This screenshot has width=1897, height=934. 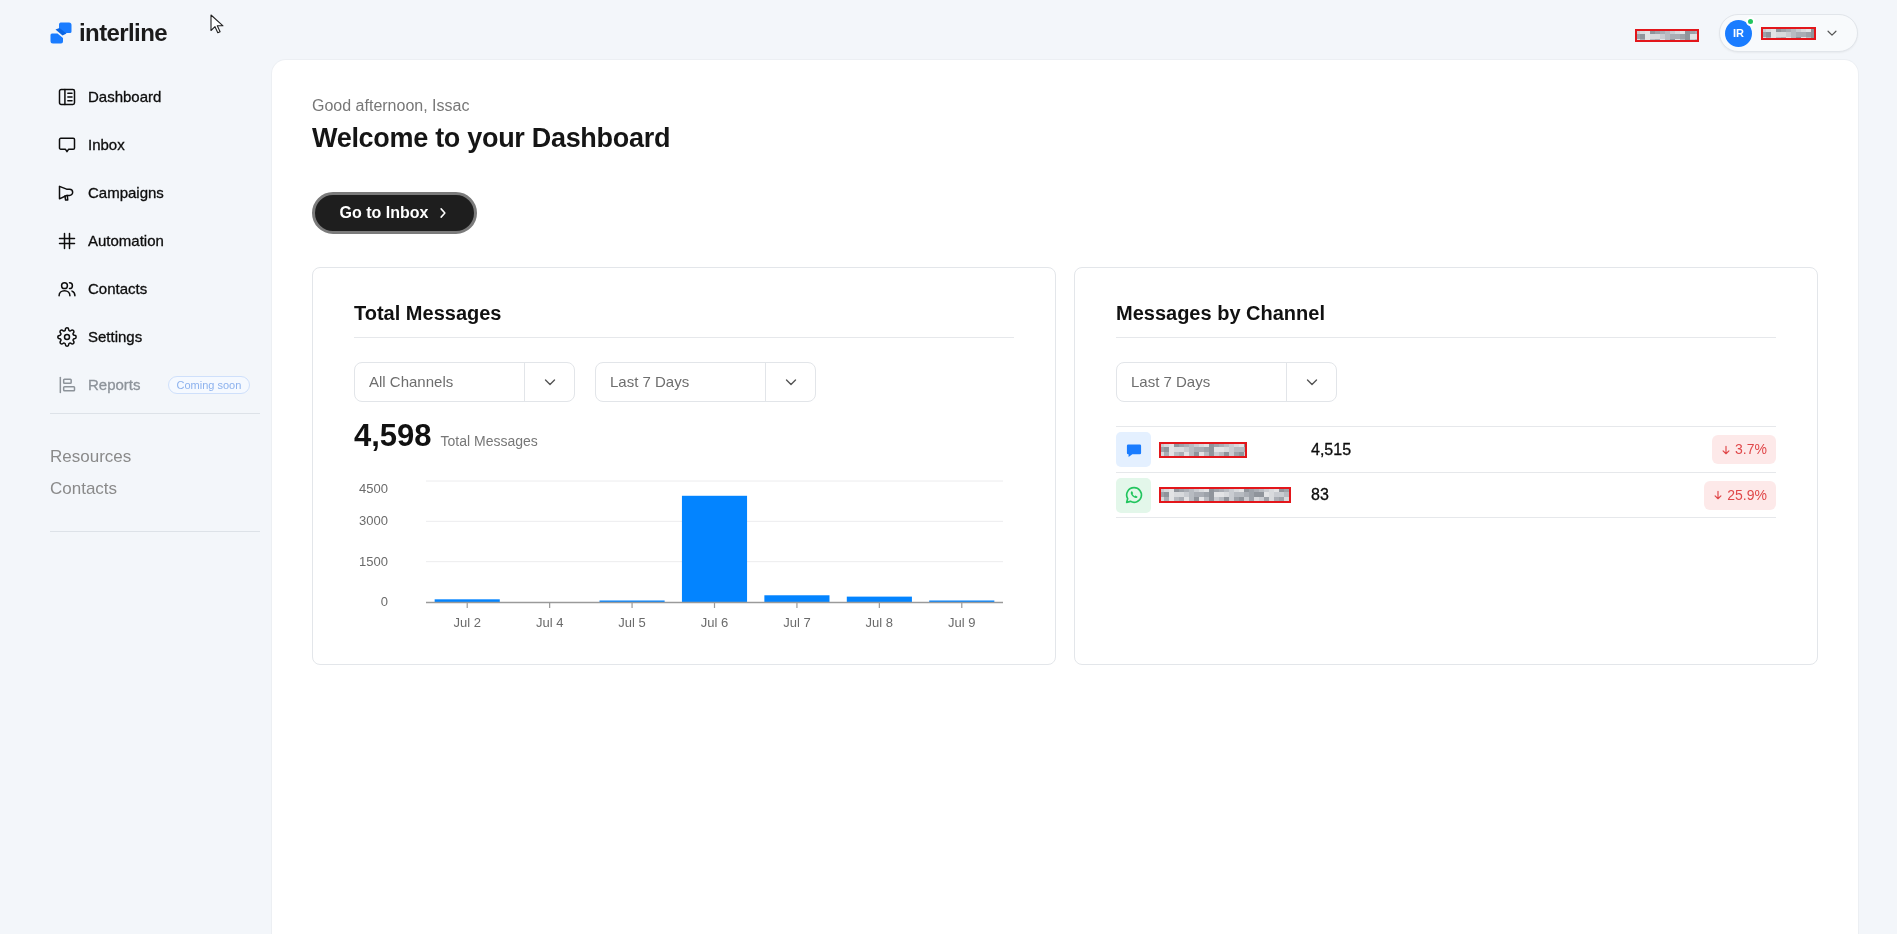 What do you see at coordinates (797, 622) in the screenshot?
I see `x-axis-label: Jul 7` at bounding box center [797, 622].